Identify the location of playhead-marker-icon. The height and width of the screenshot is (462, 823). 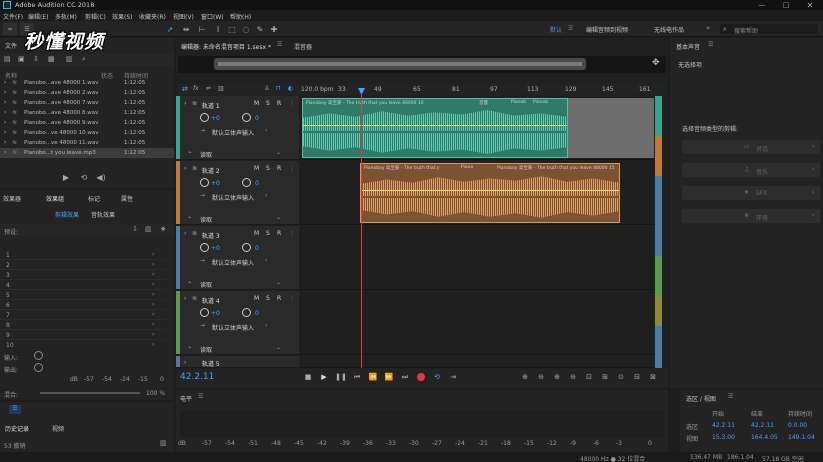
(361, 91).